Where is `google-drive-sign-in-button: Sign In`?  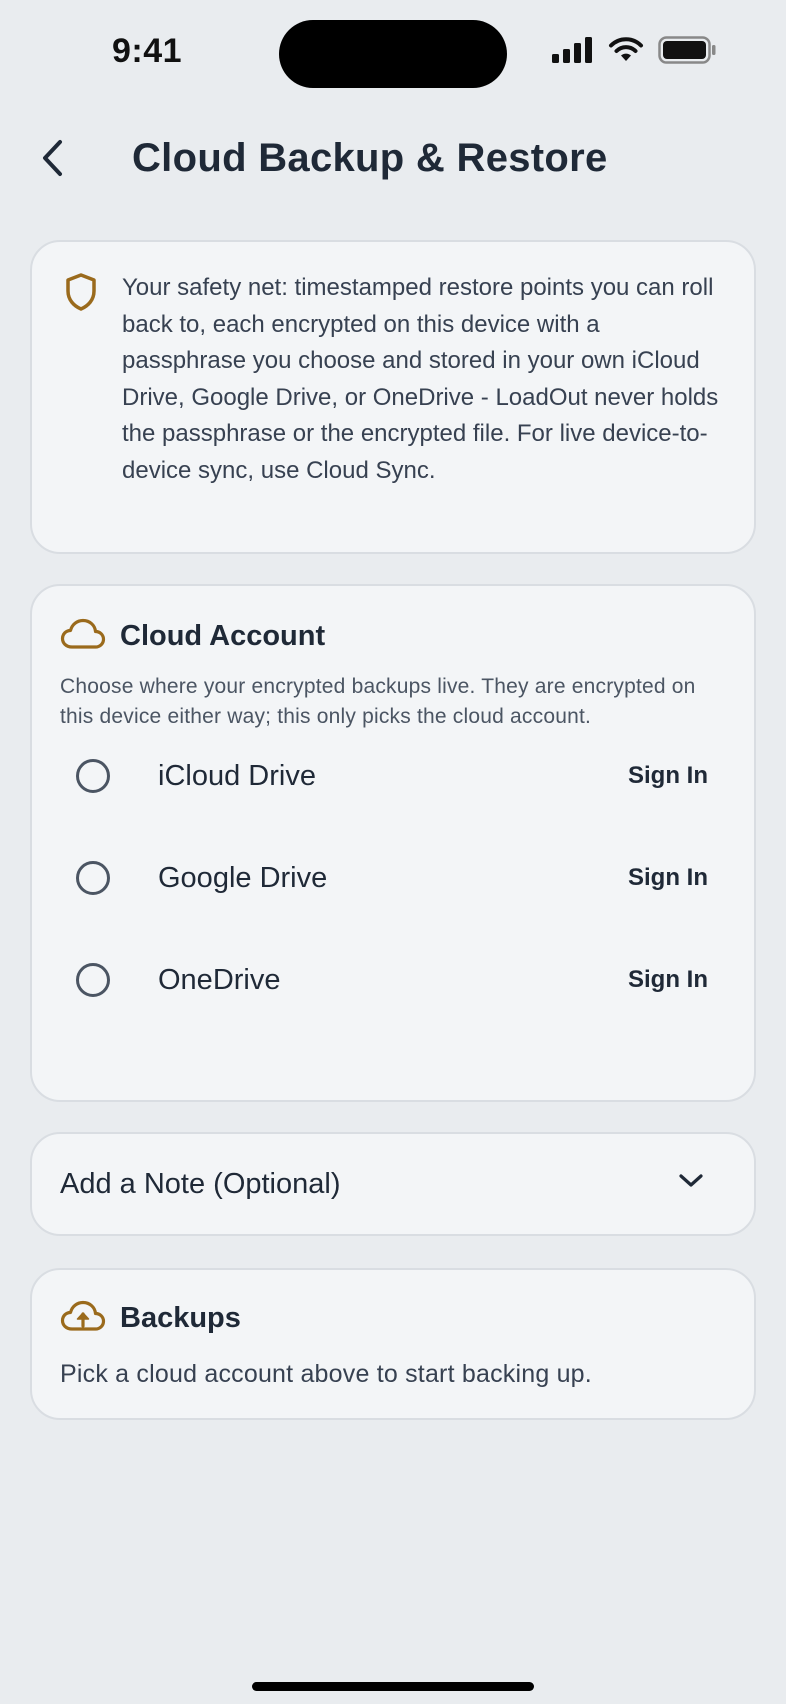
google-drive-sign-in-button: Sign In is located at coordinates (668, 878).